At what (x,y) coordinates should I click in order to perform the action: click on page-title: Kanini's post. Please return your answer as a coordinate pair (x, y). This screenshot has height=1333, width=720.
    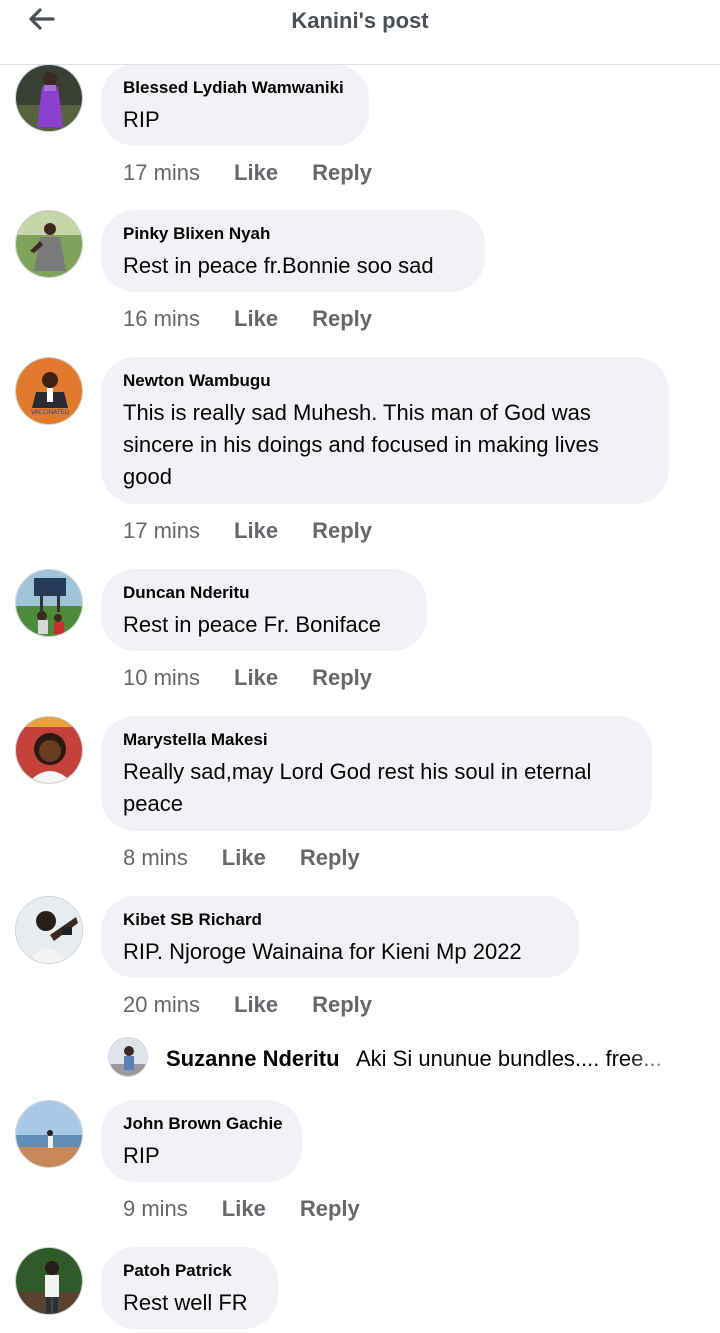
    Looking at the image, I should click on (360, 20).